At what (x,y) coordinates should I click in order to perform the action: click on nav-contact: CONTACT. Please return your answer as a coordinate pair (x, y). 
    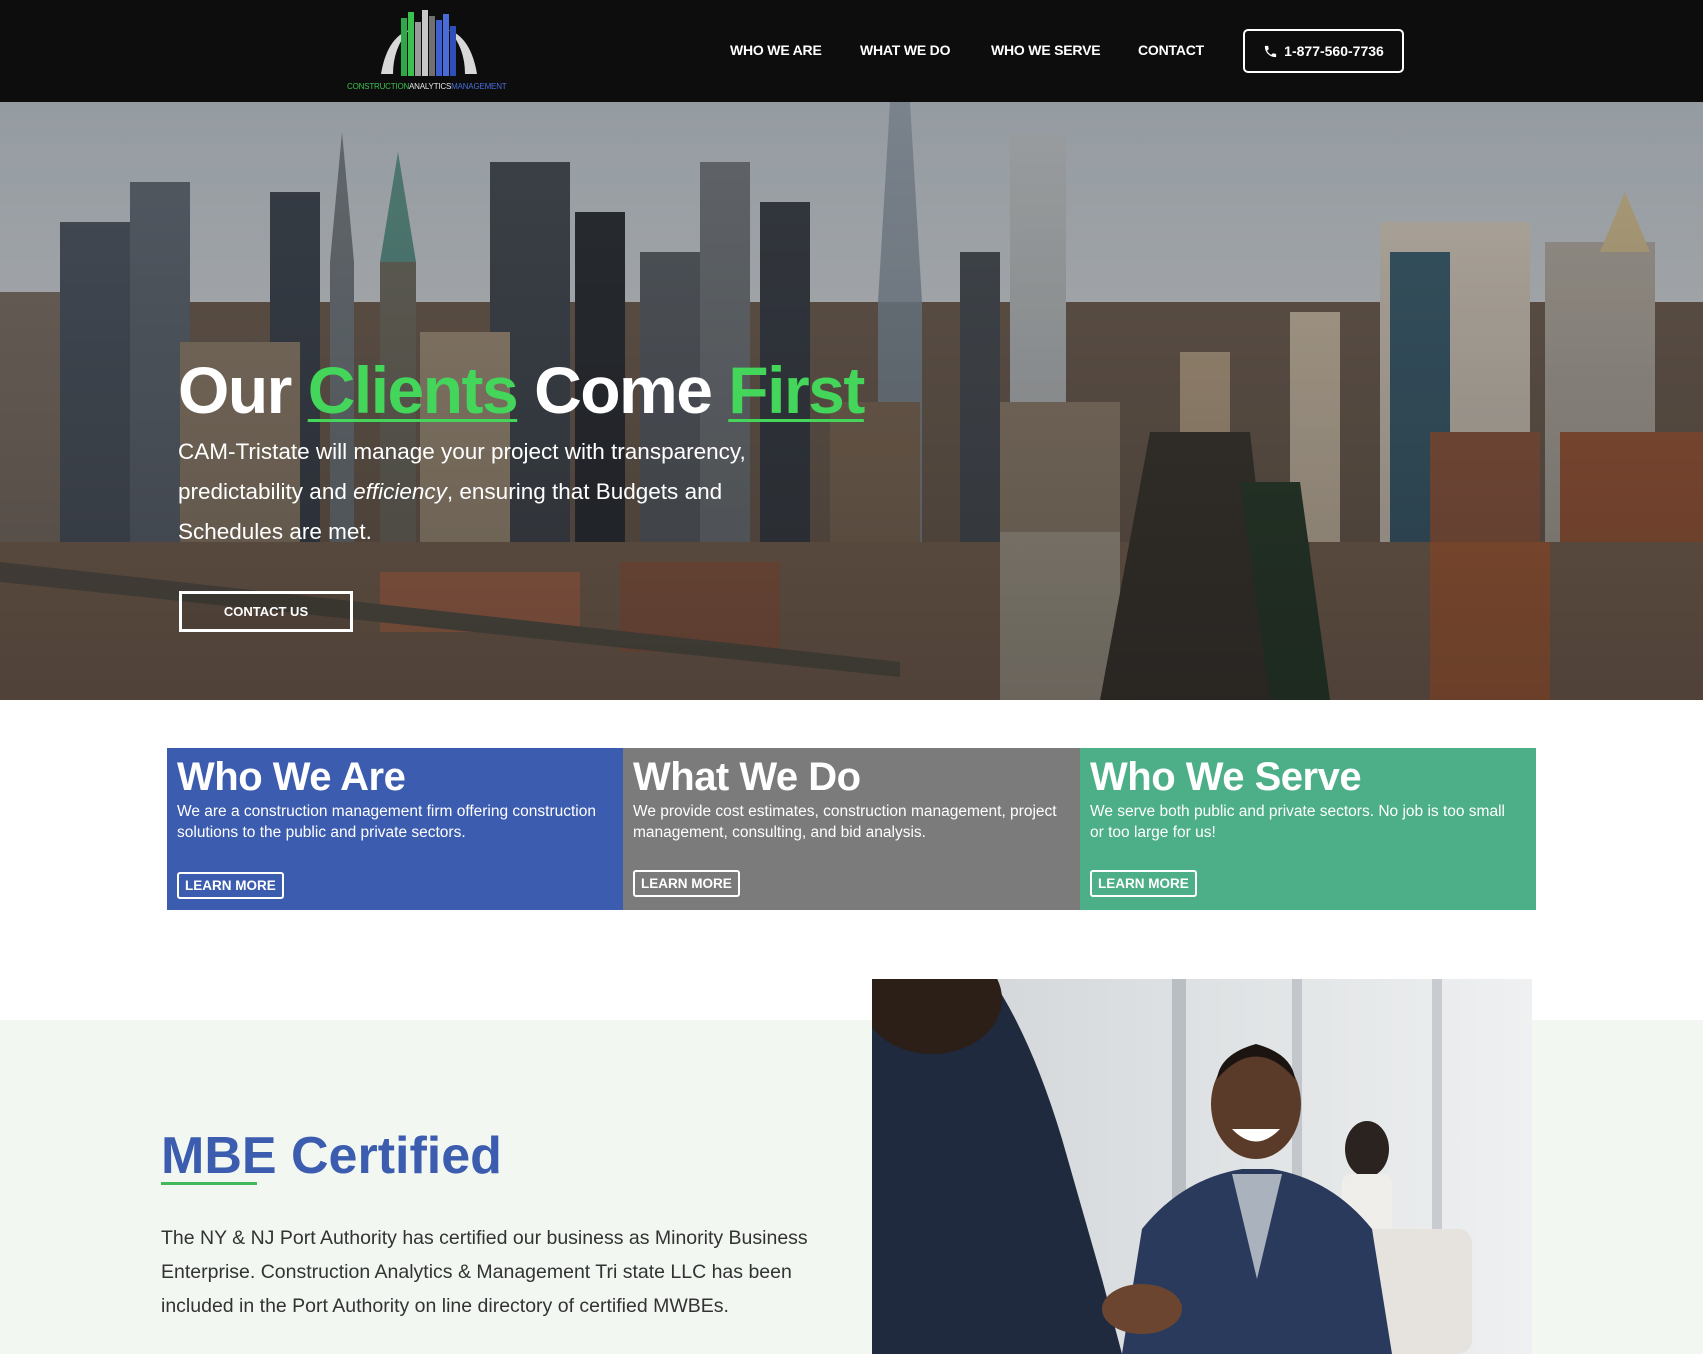
    Looking at the image, I should click on (1171, 50).